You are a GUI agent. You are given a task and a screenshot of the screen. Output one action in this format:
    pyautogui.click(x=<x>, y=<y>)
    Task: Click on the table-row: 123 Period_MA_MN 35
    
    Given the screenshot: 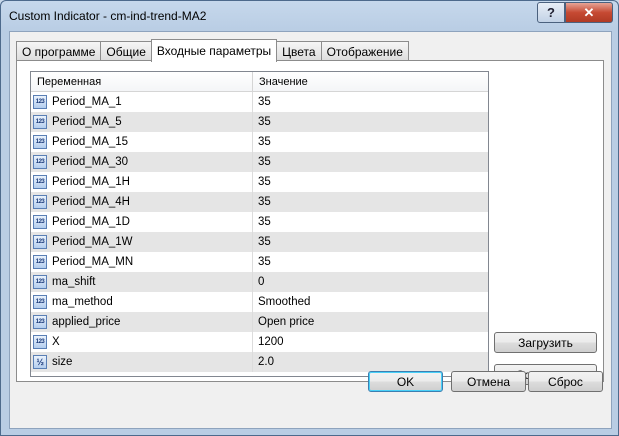 What is the action you would take?
    pyautogui.click(x=259, y=262)
    